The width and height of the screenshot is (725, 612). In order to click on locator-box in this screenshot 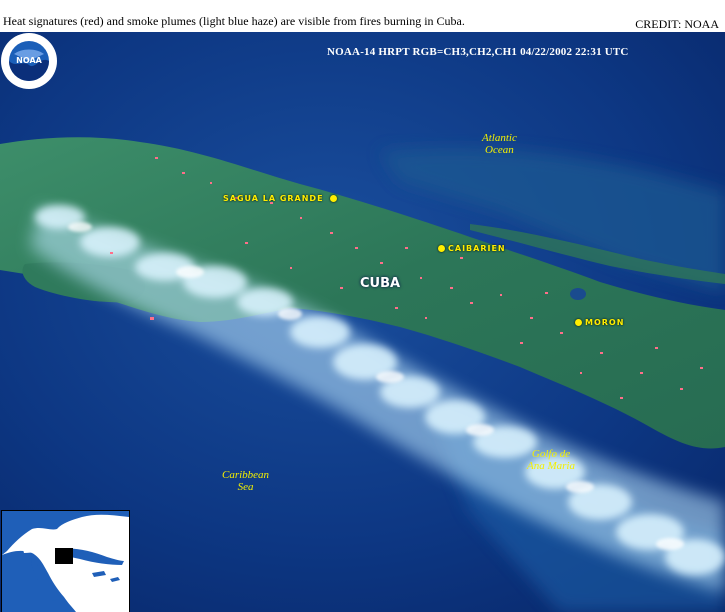, I will do `click(64, 556)`.